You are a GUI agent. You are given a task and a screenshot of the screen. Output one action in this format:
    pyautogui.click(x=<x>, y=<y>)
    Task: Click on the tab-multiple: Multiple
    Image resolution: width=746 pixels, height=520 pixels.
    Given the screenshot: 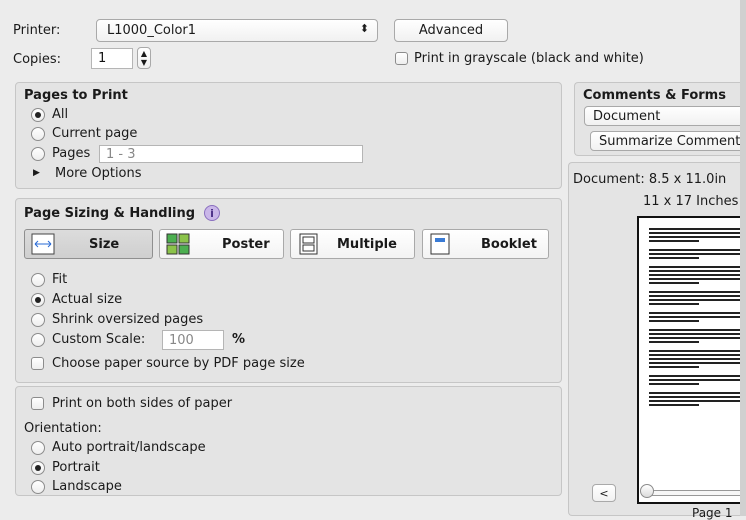 What is the action you would take?
    pyautogui.click(x=352, y=244)
    